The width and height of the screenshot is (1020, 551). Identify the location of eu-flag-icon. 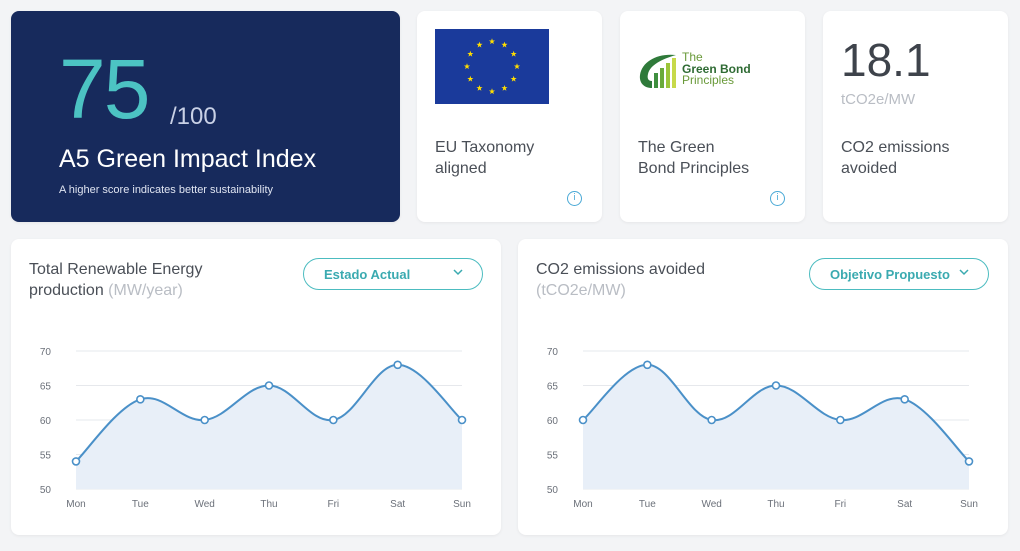
(492, 66).